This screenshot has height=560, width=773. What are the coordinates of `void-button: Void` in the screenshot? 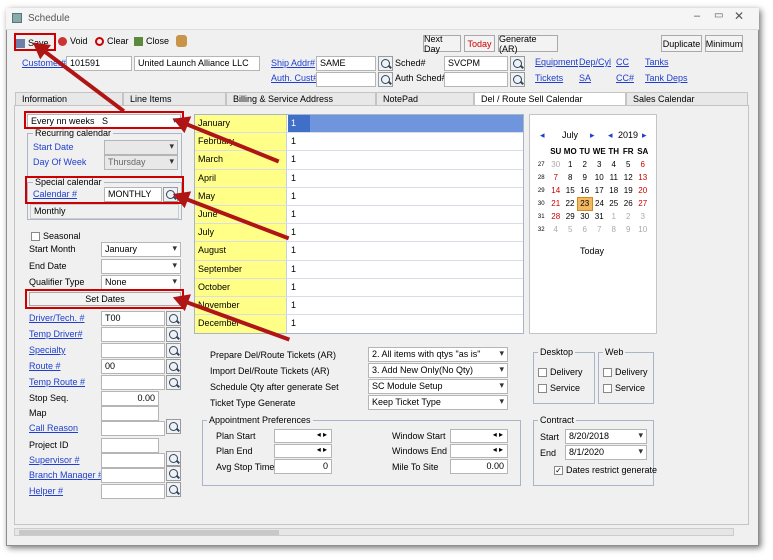 It's located at (73, 41).